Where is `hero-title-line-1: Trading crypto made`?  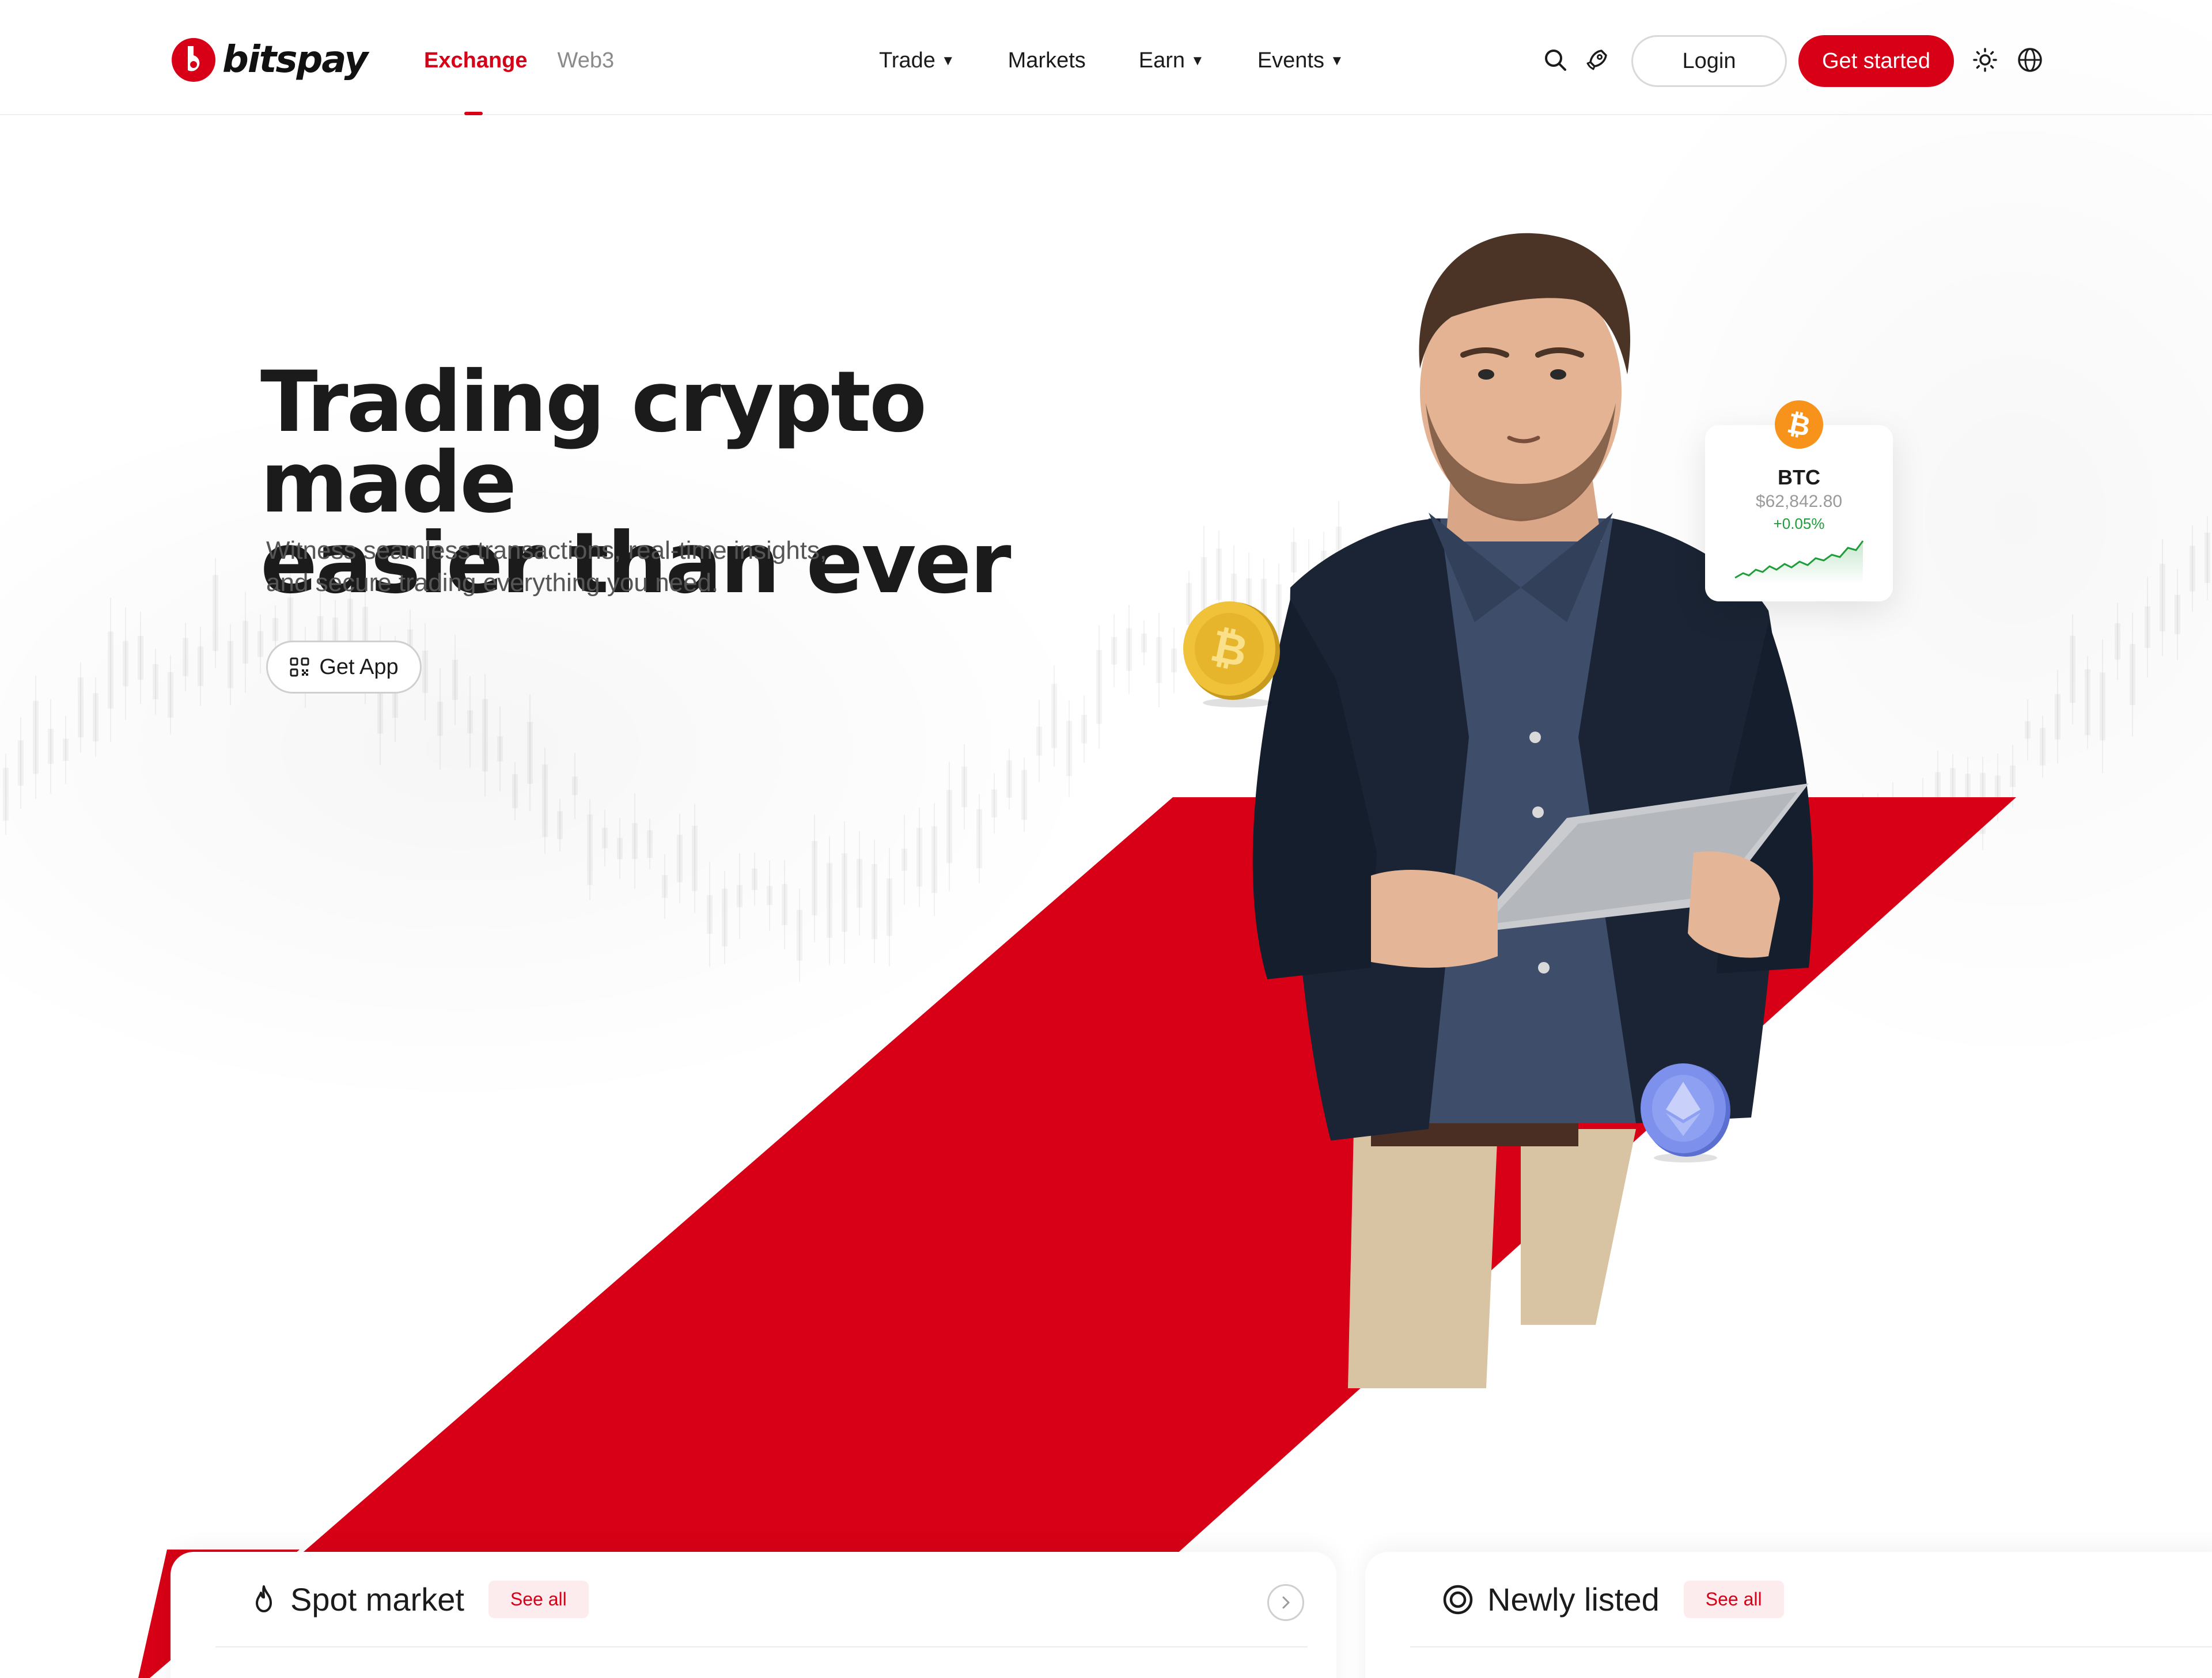
hero-title-line-1: Trading crypto made is located at coordinates (593, 443).